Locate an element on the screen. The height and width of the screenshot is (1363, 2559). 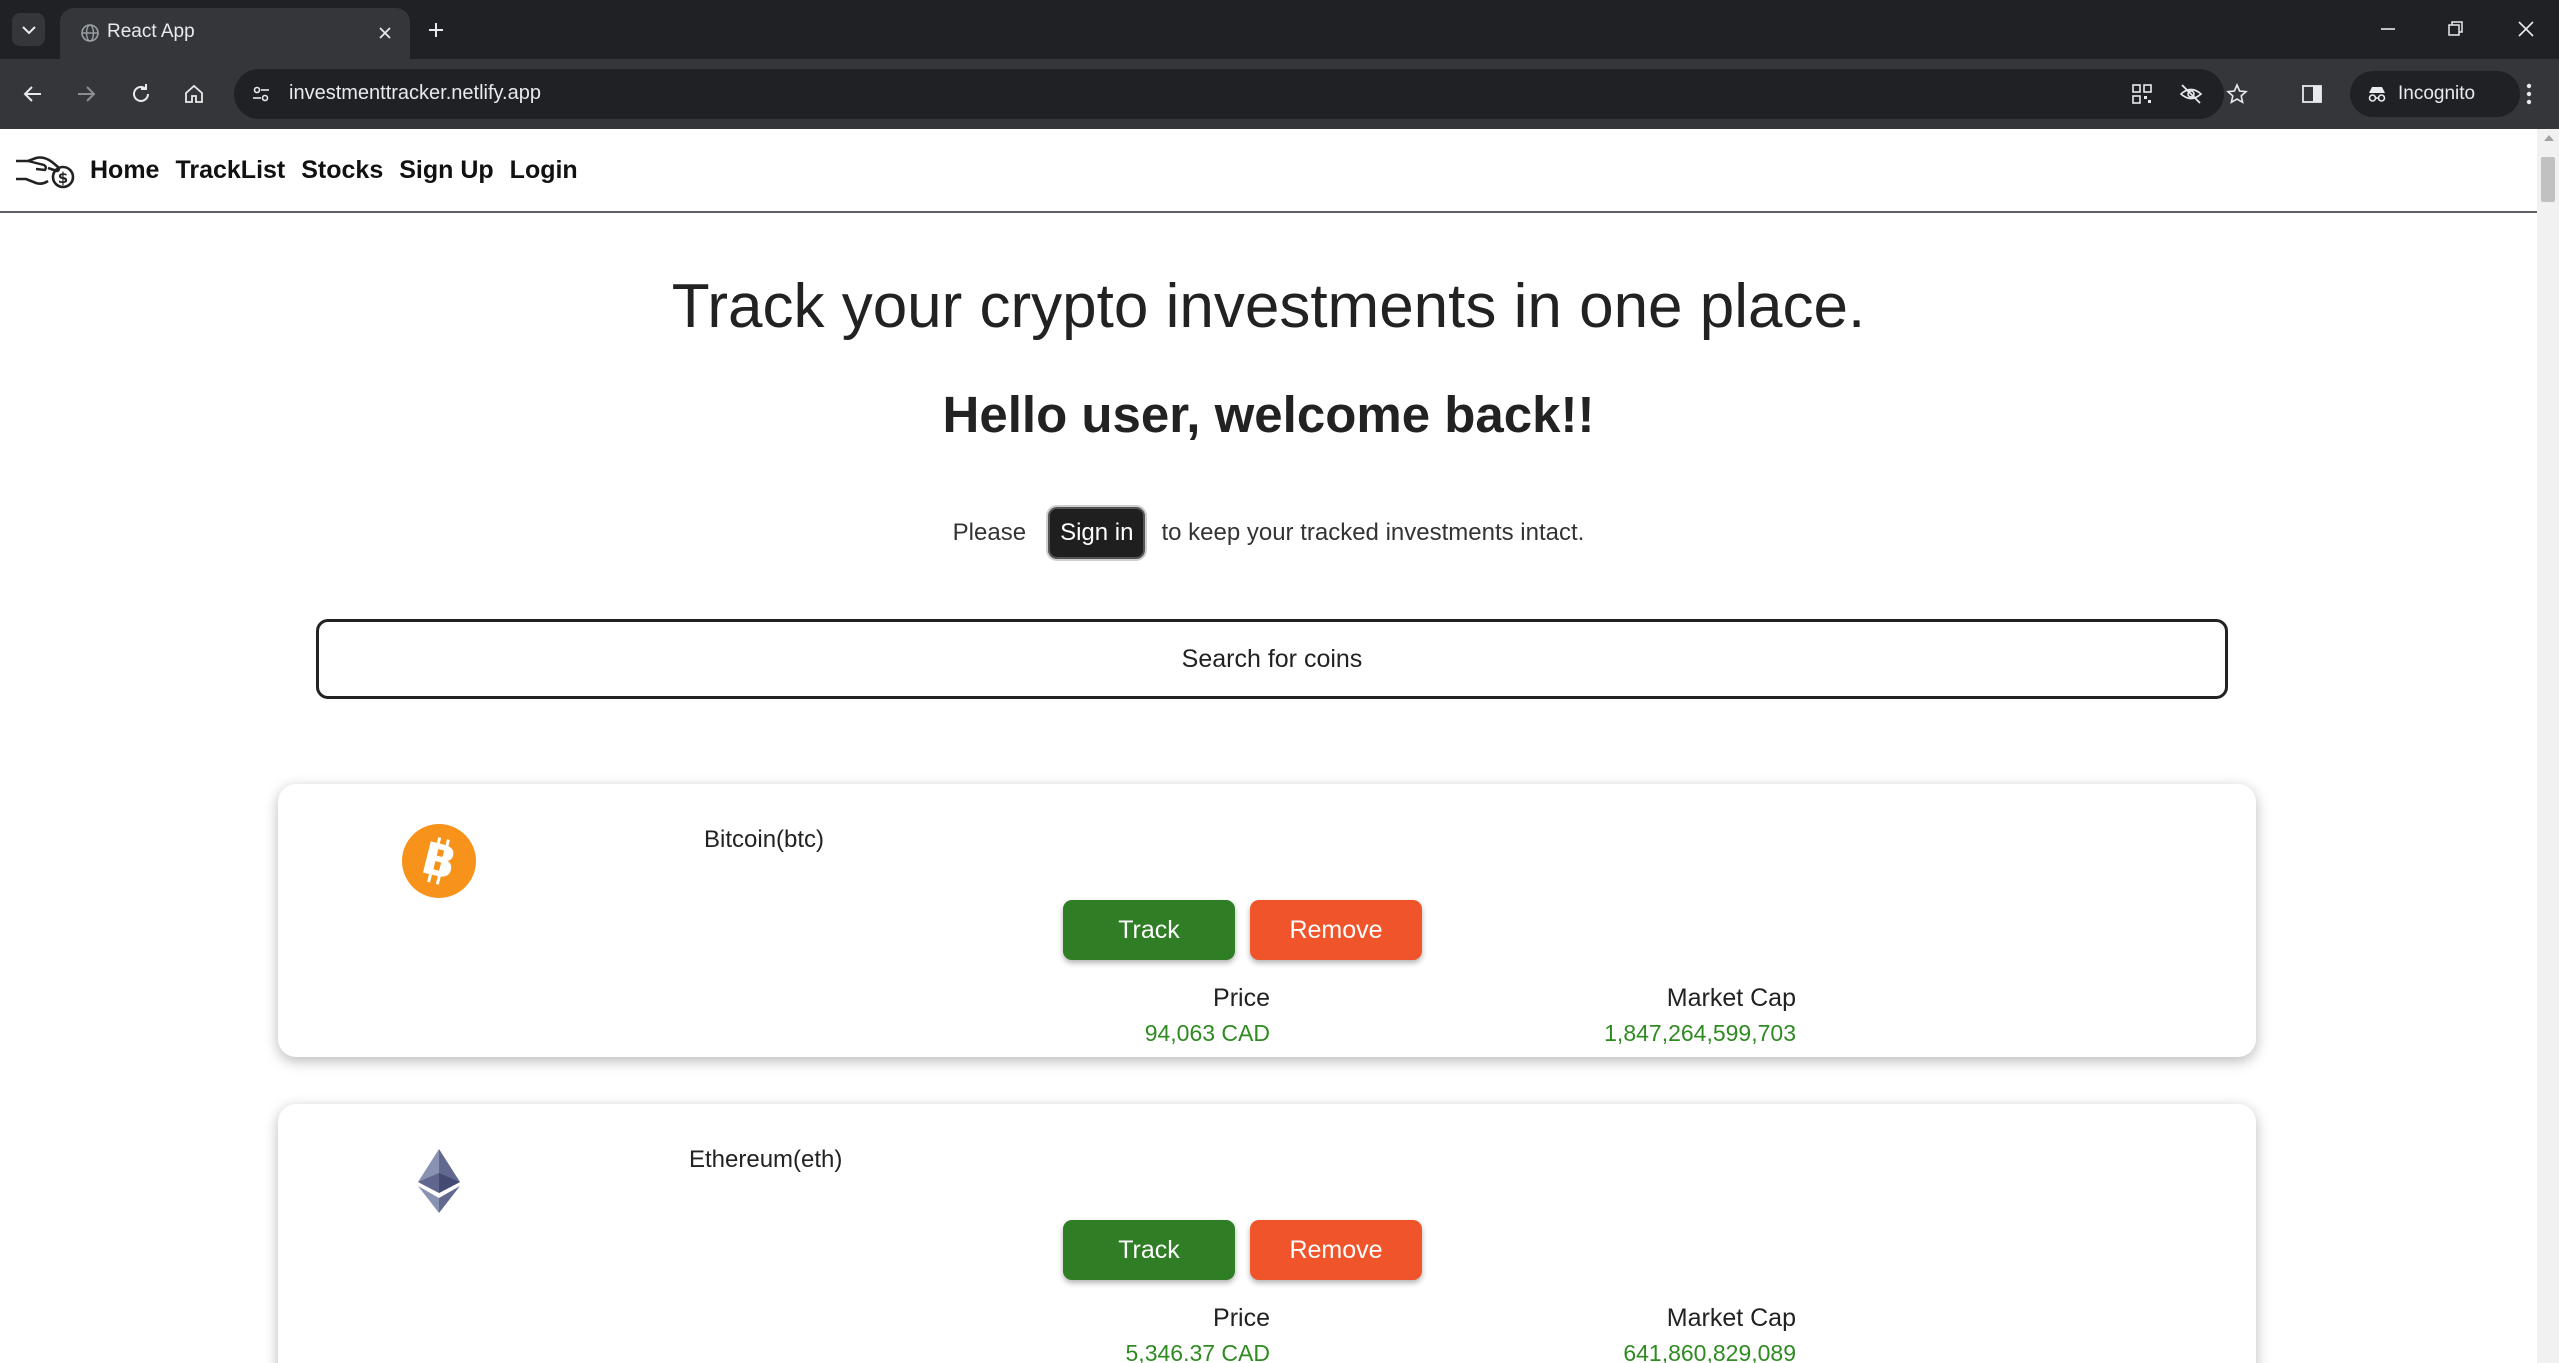
forward-button is located at coordinates (86, 94).